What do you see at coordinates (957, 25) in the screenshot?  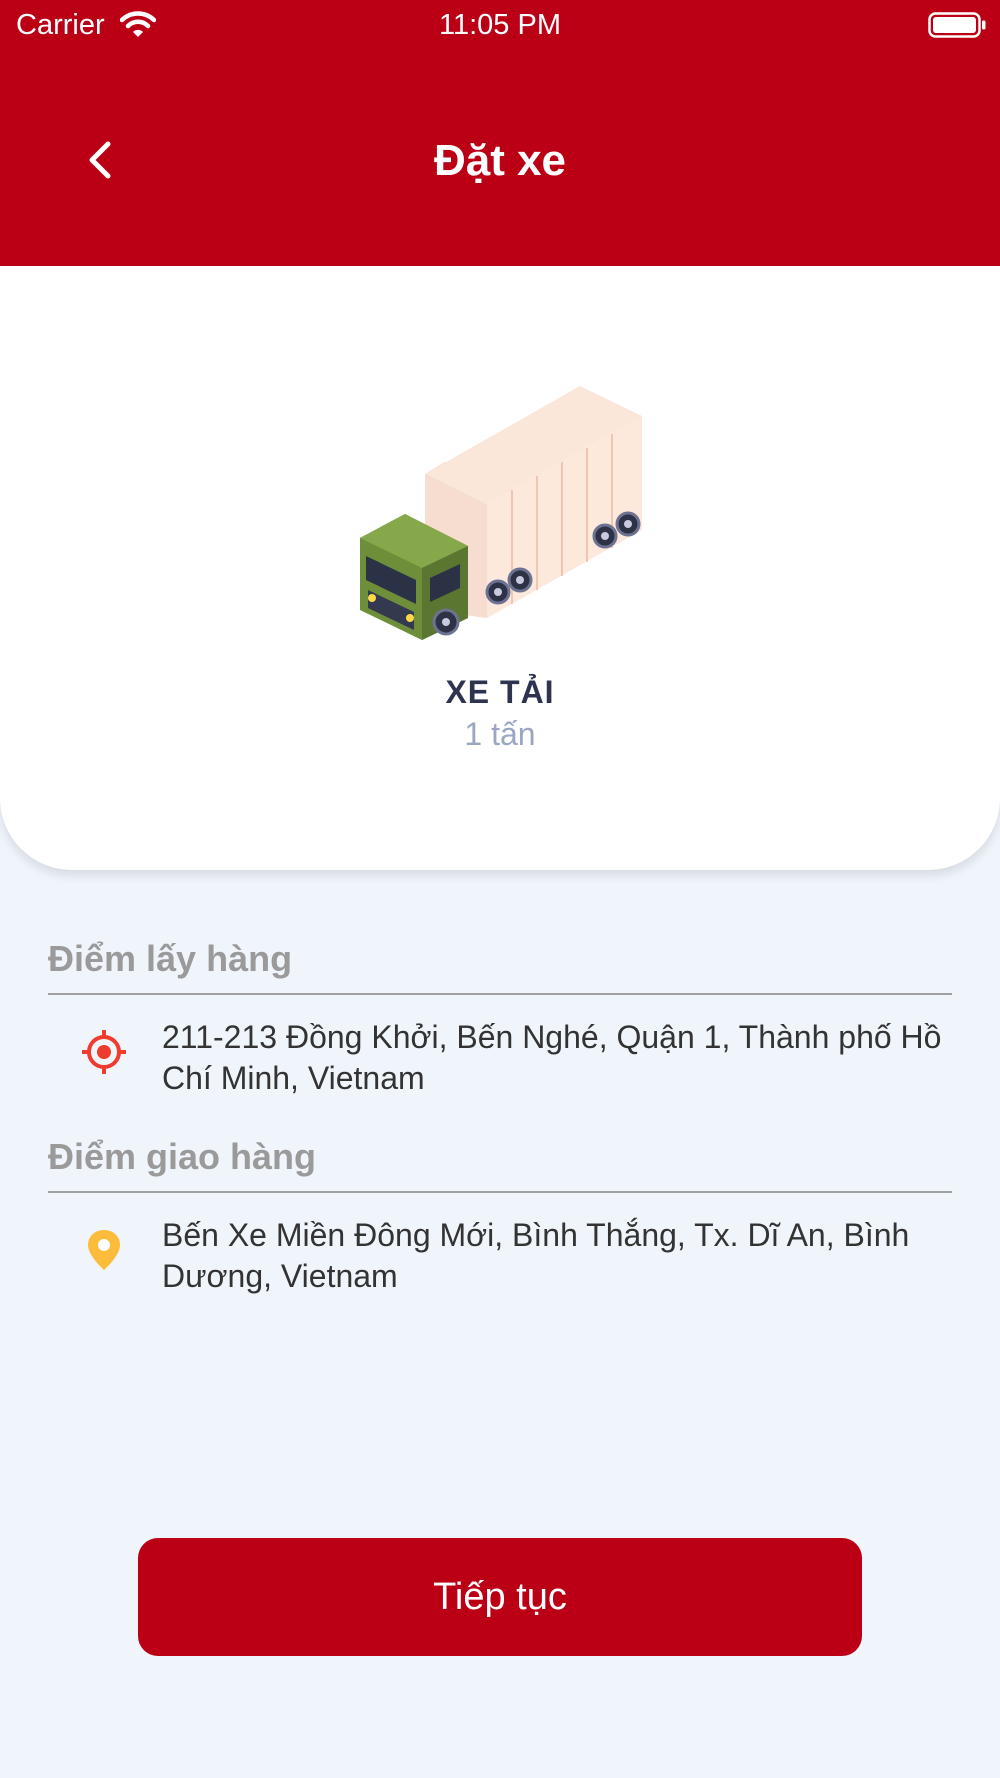 I see `battery-icon` at bounding box center [957, 25].